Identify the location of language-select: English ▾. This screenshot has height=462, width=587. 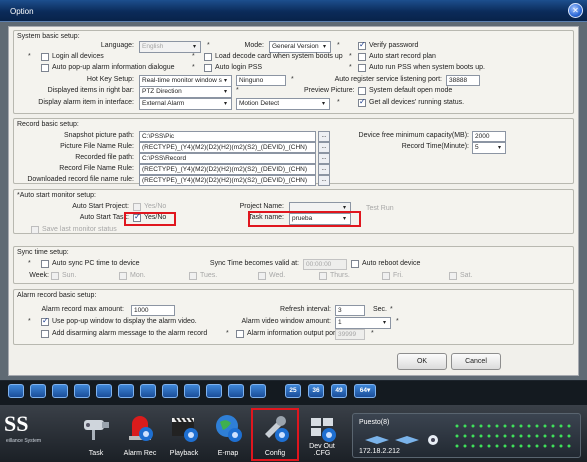
(170, 47).